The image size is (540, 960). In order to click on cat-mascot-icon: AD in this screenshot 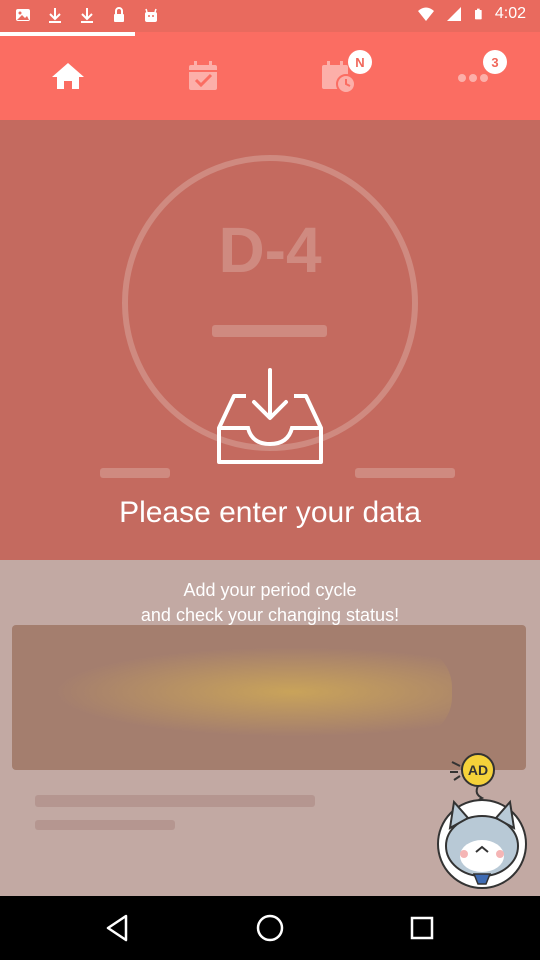, I will do `click(482, 821)`.